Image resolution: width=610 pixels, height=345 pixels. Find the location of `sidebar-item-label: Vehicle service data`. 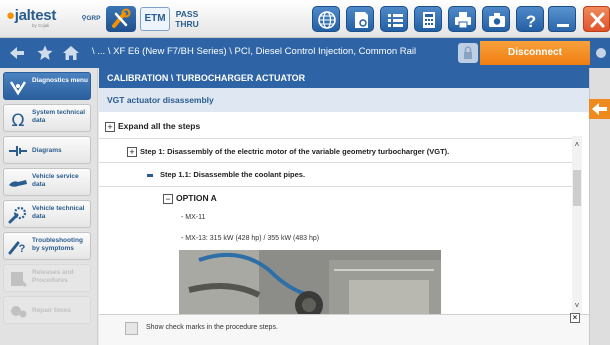

sidebar-item-label: Vehicle service data is located at coordinates (55, 180).